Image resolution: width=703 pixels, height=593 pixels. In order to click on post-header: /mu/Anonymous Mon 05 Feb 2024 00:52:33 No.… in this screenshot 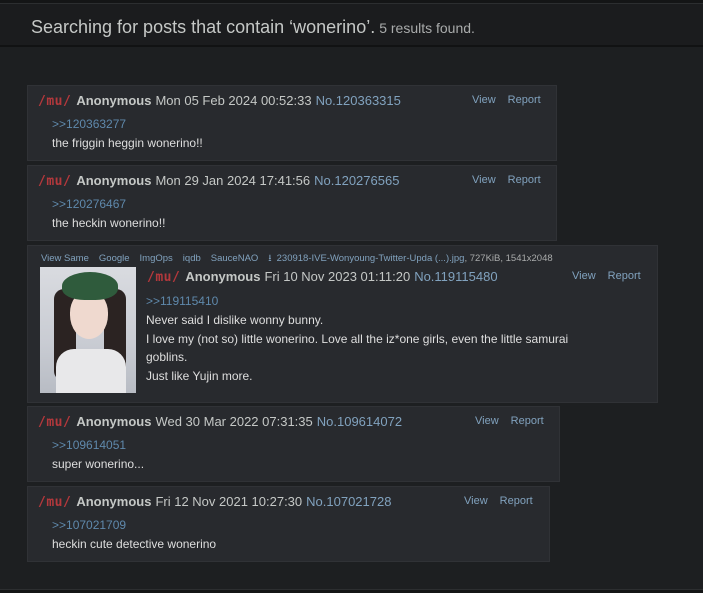, I will do `click(219, 101)`.